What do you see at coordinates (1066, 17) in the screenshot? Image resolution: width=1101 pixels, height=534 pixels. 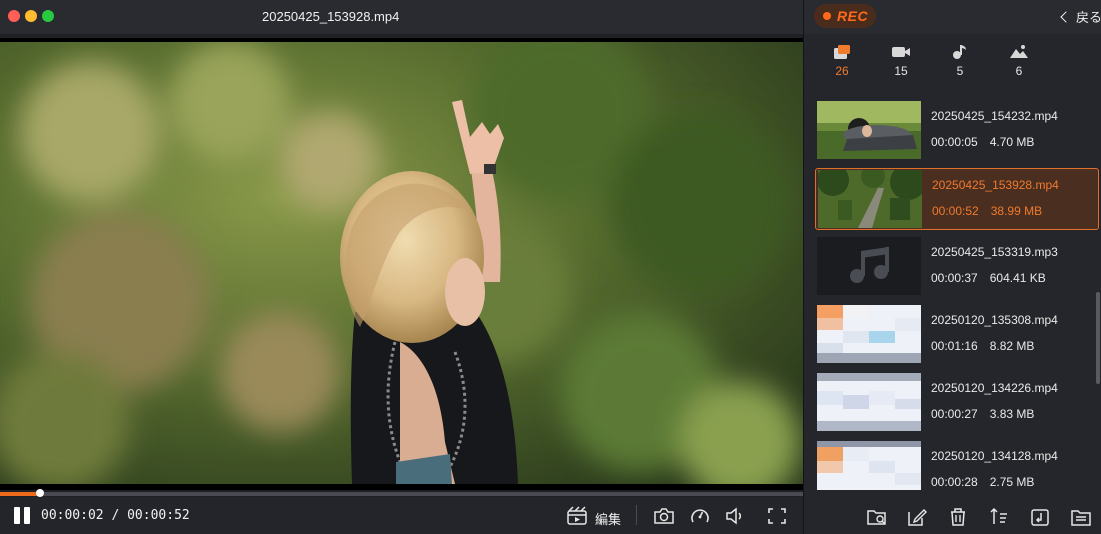 I see `chevron-left-icon` at bounding box center [1066, 17].